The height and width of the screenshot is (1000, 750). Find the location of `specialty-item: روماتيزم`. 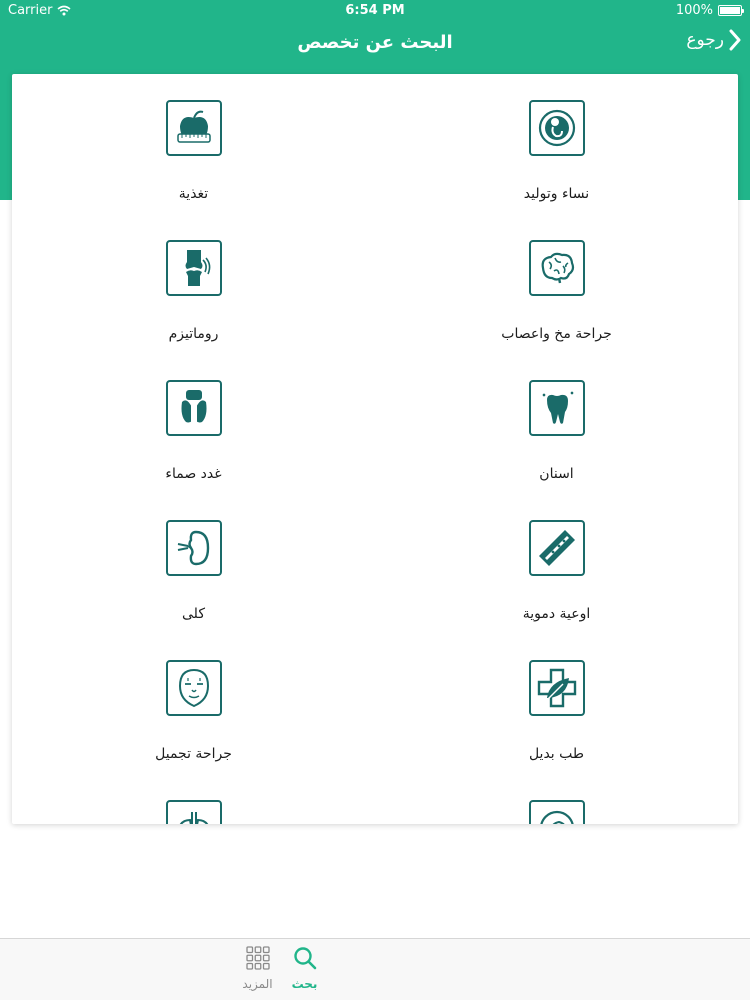

specialty-item: روماتيزم is located at coordinates (193, 284).